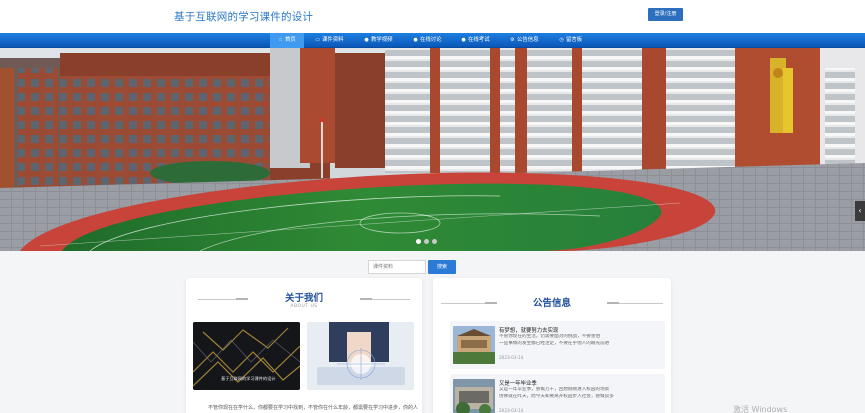 This screenshot has height=413, width=865. What do you see at coordinates (397, 267) in the screenshot?
I see `search-input` at bounding box center [397, 267].